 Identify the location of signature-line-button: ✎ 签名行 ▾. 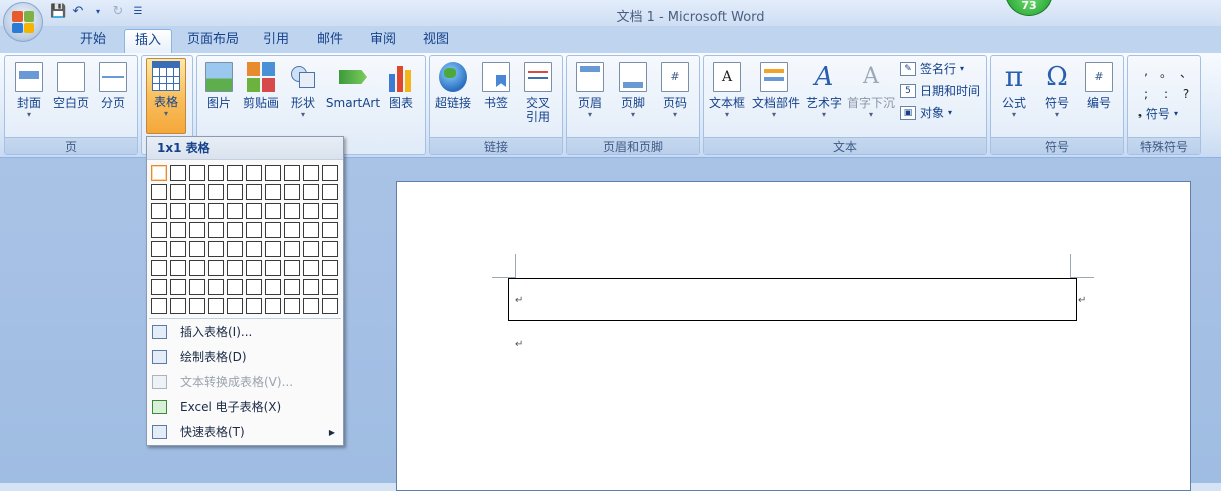
(932, 69).